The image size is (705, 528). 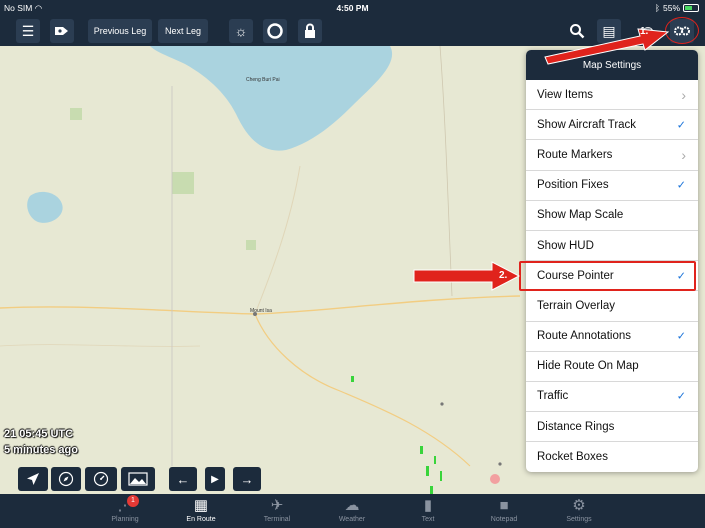 I want to click on tab-settings: ⚙ Settings, so click(x=579, y=509).